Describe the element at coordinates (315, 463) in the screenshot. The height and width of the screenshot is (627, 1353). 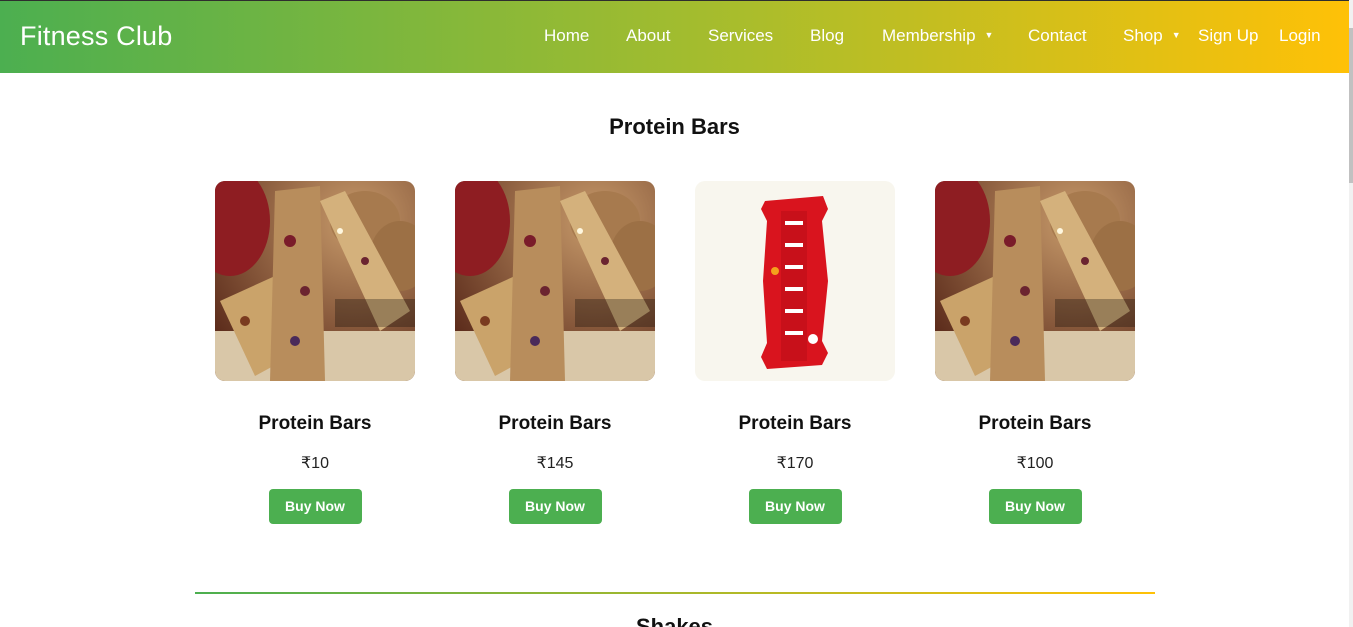
I see `product-price: ₹10` at that location.